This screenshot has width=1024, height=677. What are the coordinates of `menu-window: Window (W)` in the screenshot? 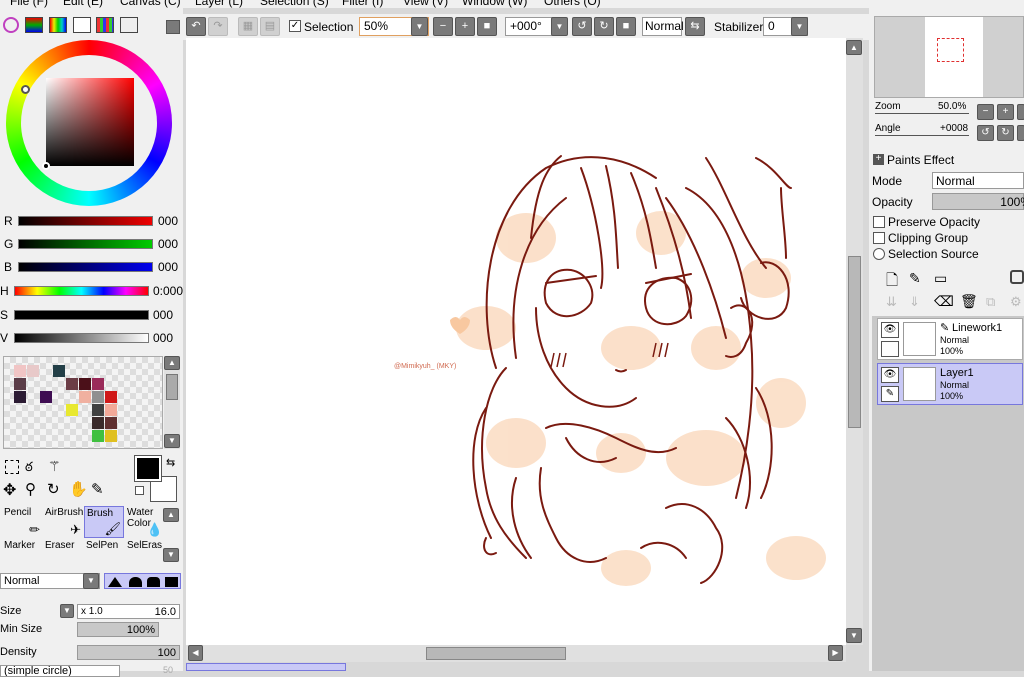 It's located at (494, 4).